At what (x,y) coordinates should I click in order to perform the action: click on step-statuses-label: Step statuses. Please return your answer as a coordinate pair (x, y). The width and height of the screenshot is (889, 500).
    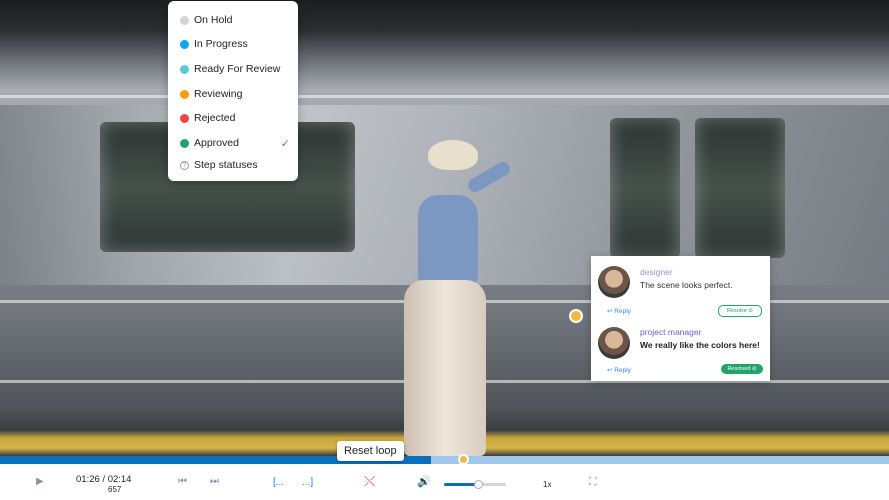
    Looking at the image, I should click on (226, 165).